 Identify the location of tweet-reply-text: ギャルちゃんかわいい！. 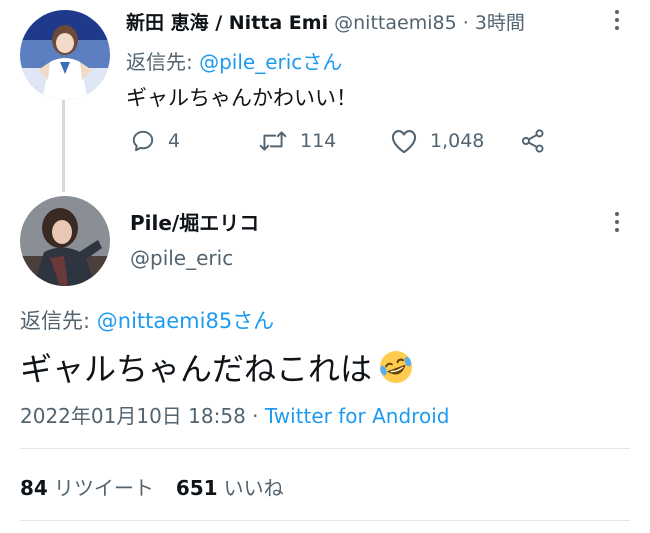
(241, 98).